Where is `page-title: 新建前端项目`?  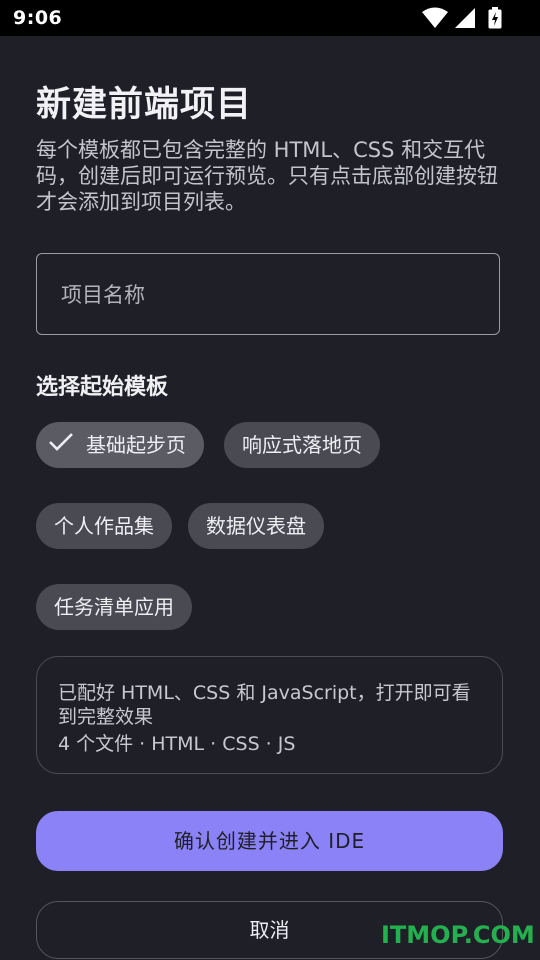 page-title: 新建前端项目 is located at coordinates (144, 105).